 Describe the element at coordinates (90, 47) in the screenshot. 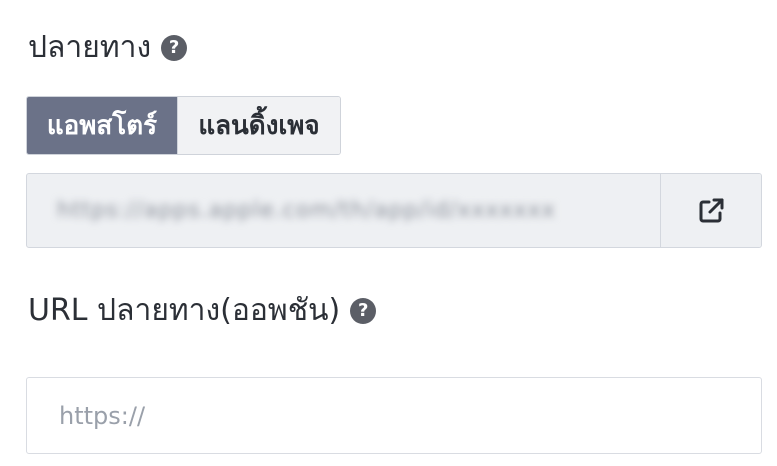

I see `destination-label-text: ปลายทาง` at that location.